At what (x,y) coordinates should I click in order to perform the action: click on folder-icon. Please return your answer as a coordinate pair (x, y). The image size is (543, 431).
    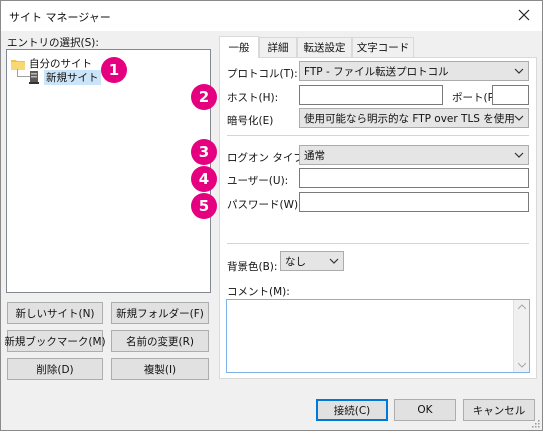
    Looking at the image, I should click on (18, 64).